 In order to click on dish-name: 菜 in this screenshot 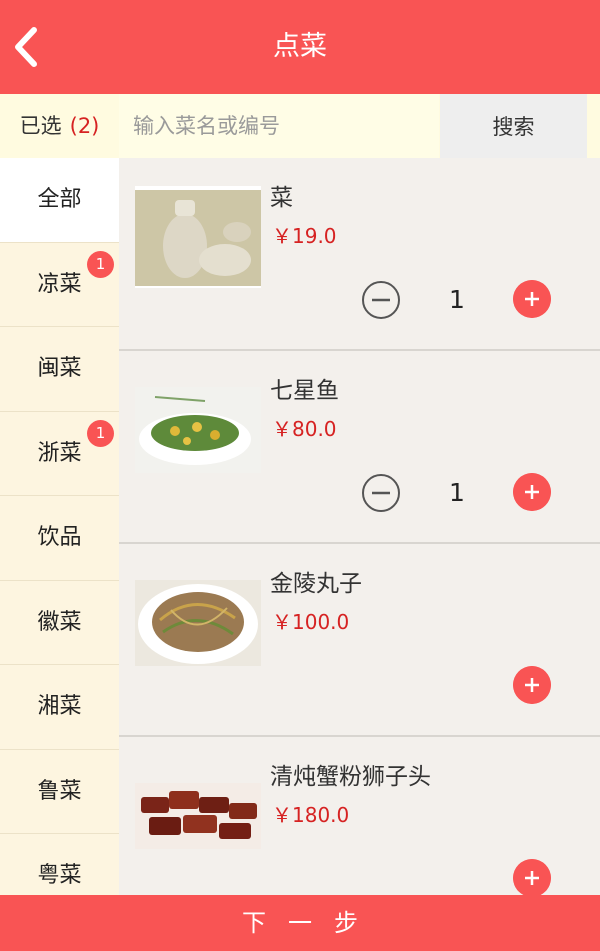, I will do `click(281, 198)`.